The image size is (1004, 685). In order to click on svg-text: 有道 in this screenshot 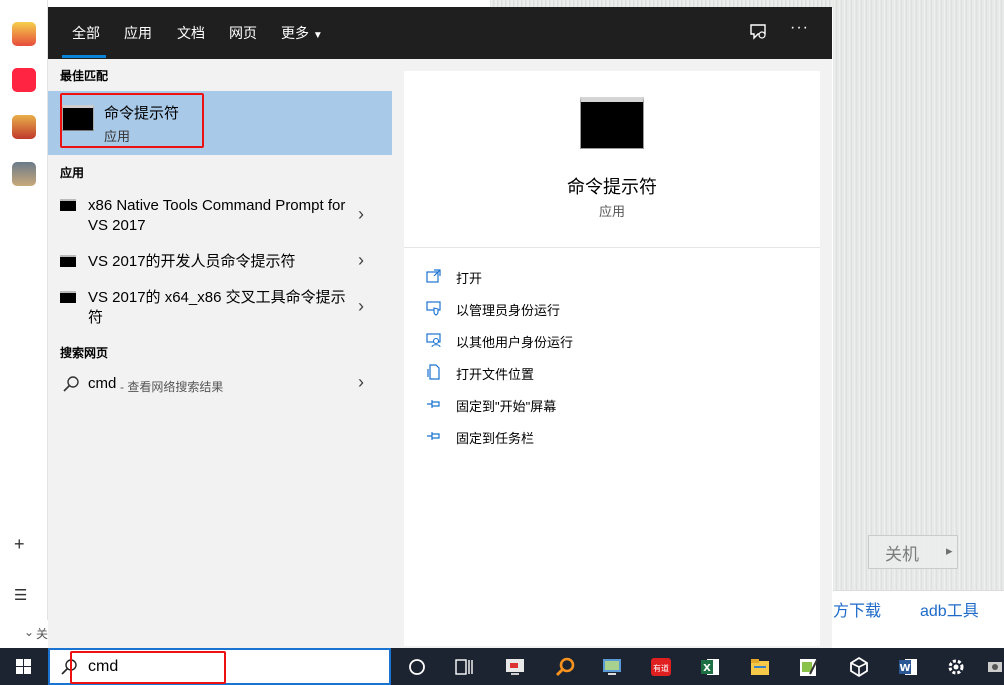, I will do `click(661, 668)`.